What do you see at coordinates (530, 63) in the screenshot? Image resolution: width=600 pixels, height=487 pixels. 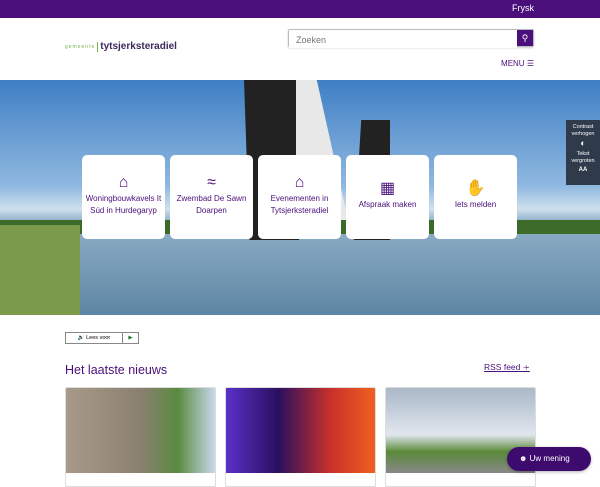 I see `hamburger-icon: ☰` at bounding box center [530, 63].